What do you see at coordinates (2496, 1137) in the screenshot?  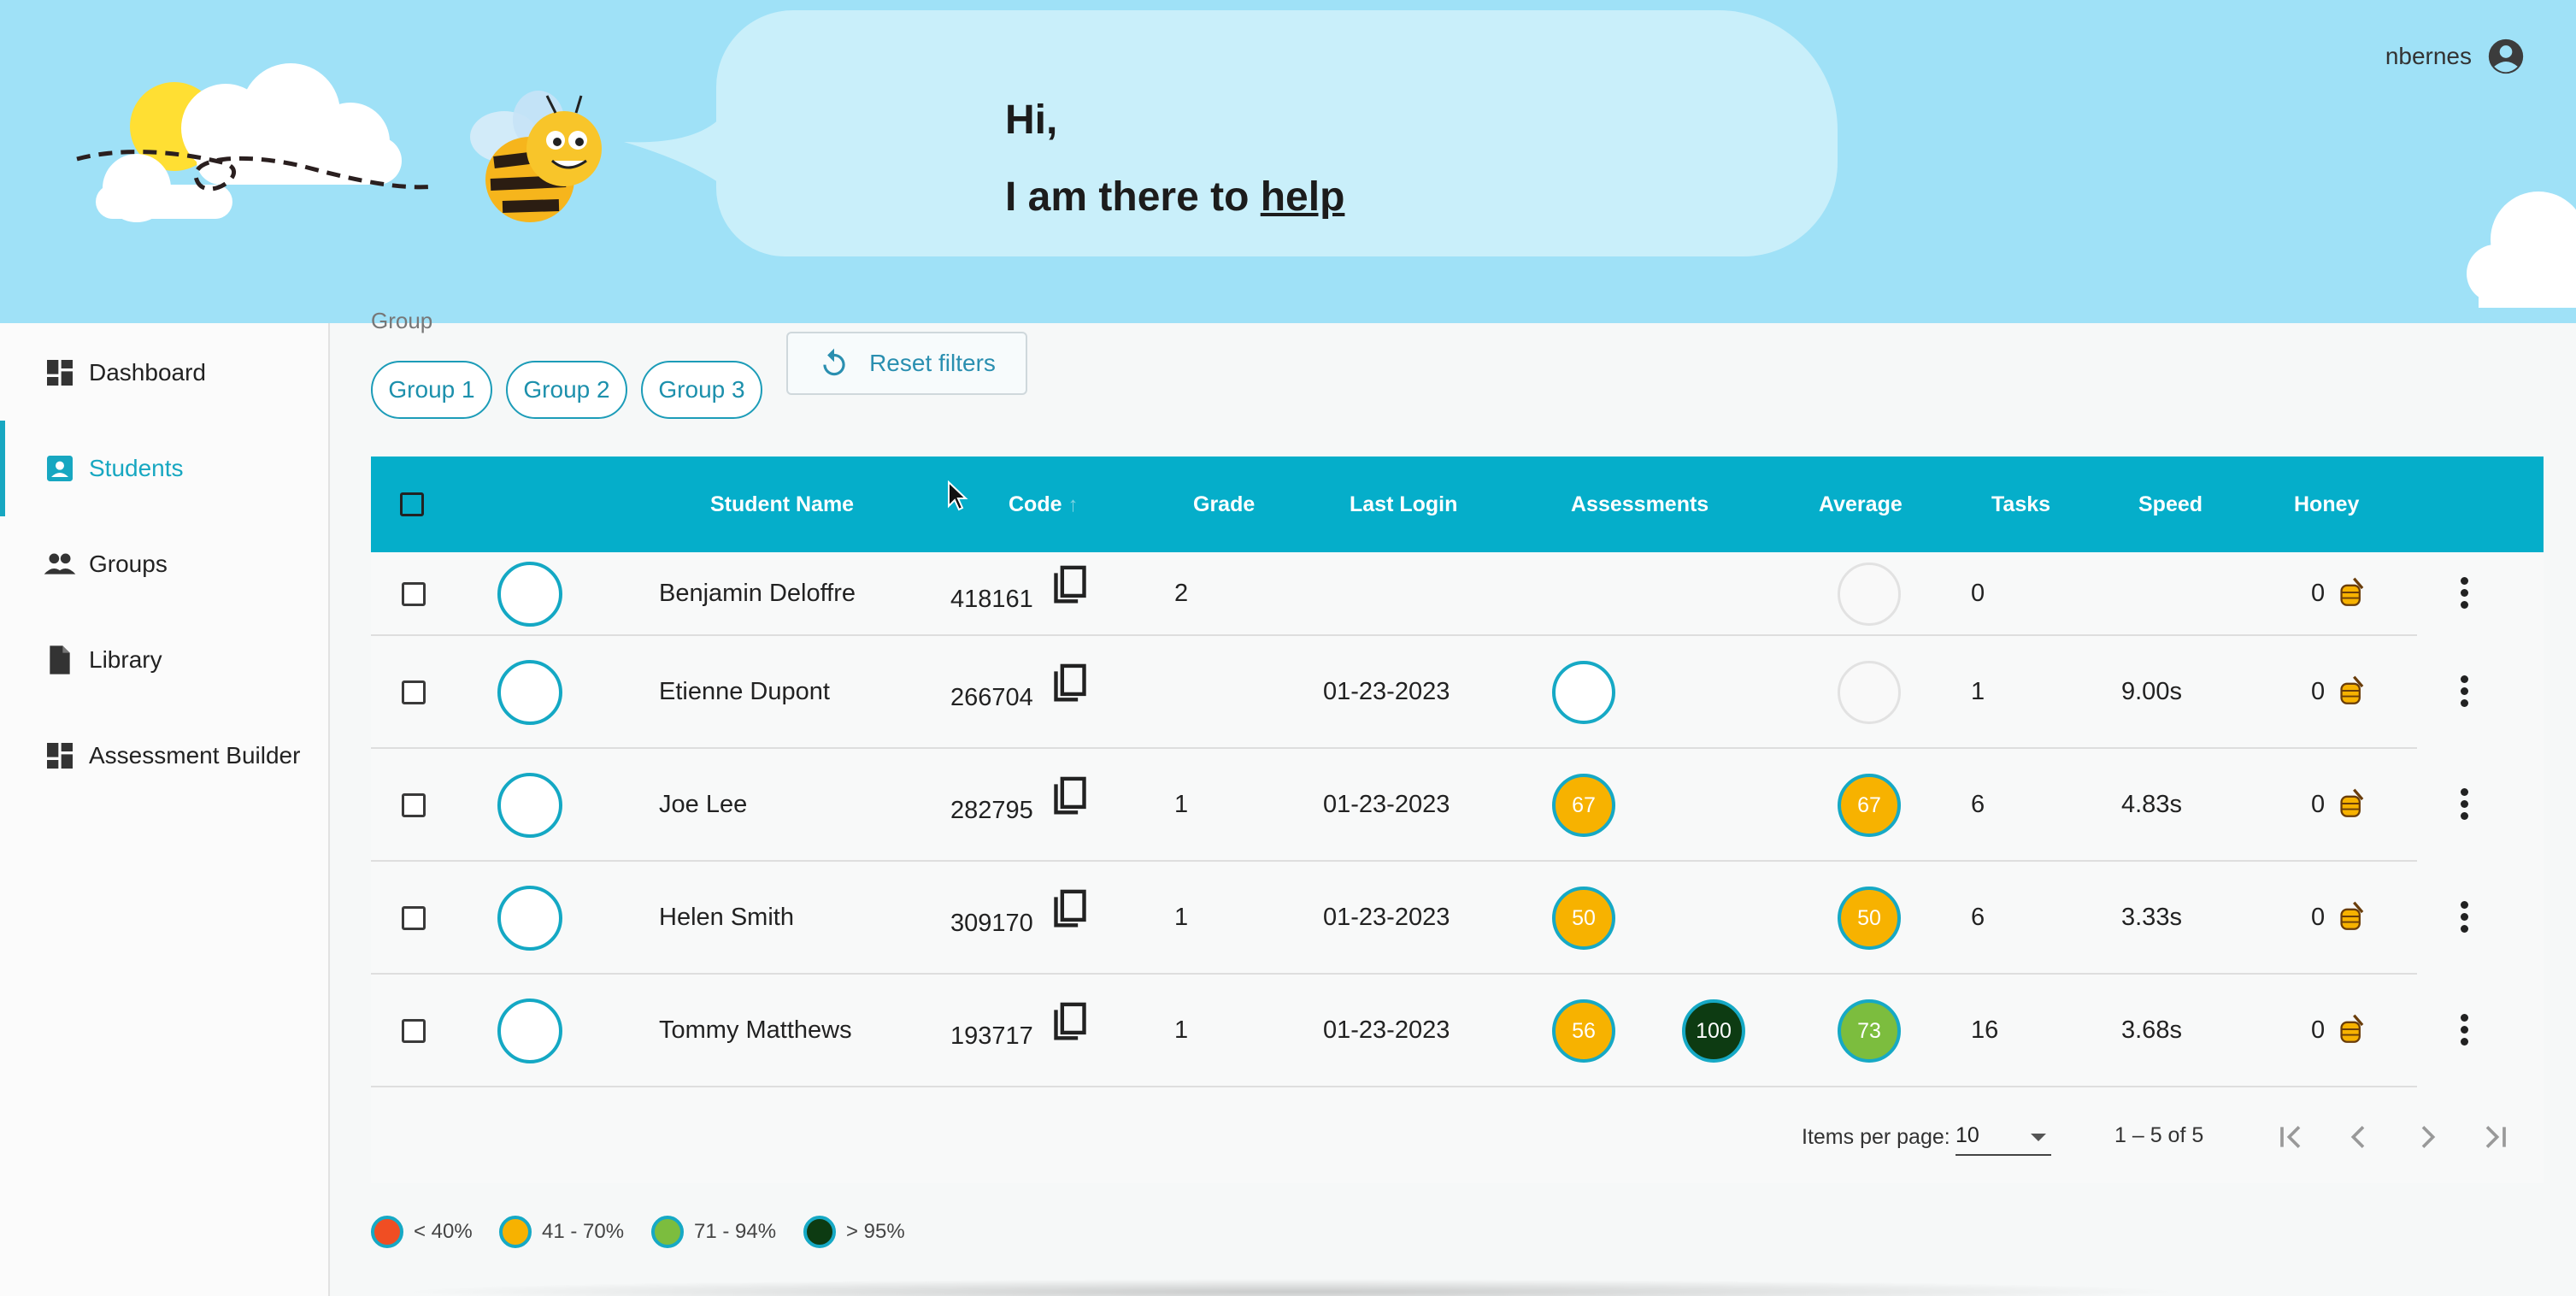 I see `last-page-icon` at bounding box center [2496, 1137].